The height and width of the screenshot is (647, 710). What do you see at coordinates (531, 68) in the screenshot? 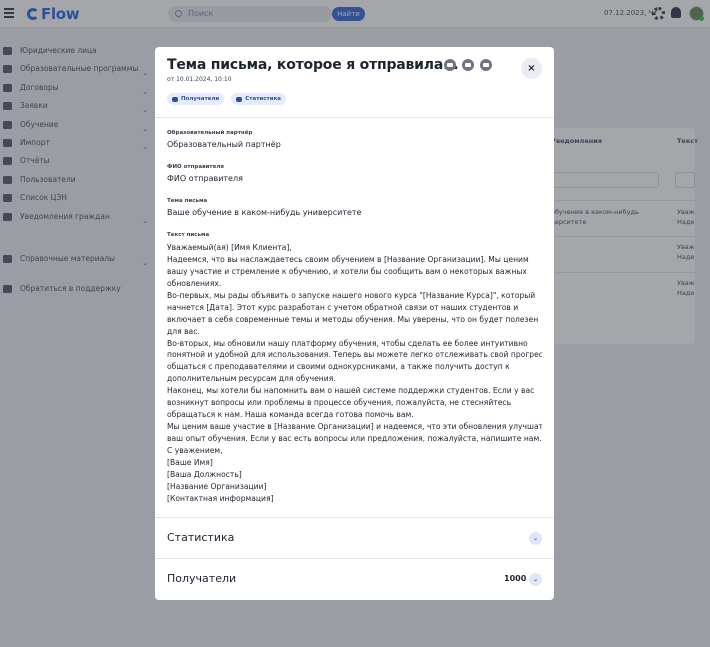
I see `close-button: ×` at bounding box center [531, 68].